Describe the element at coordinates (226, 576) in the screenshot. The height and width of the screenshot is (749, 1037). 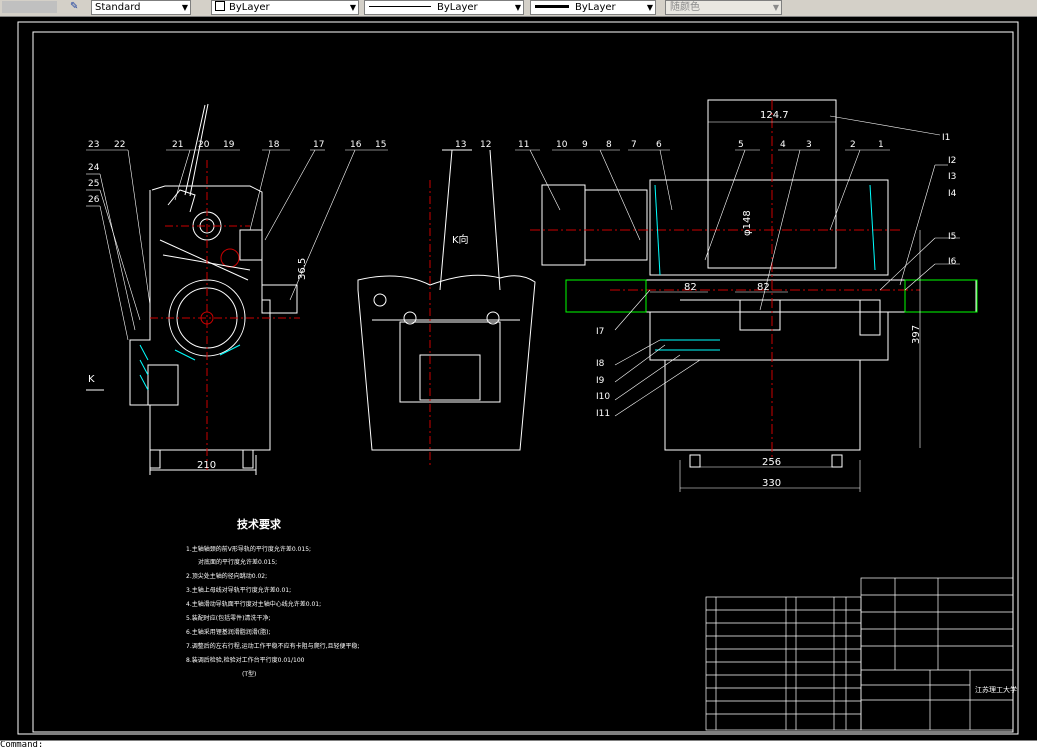
I see `tech-req-line-3: 2.顶尖处主轴的径向跳动0.02;` at that location.